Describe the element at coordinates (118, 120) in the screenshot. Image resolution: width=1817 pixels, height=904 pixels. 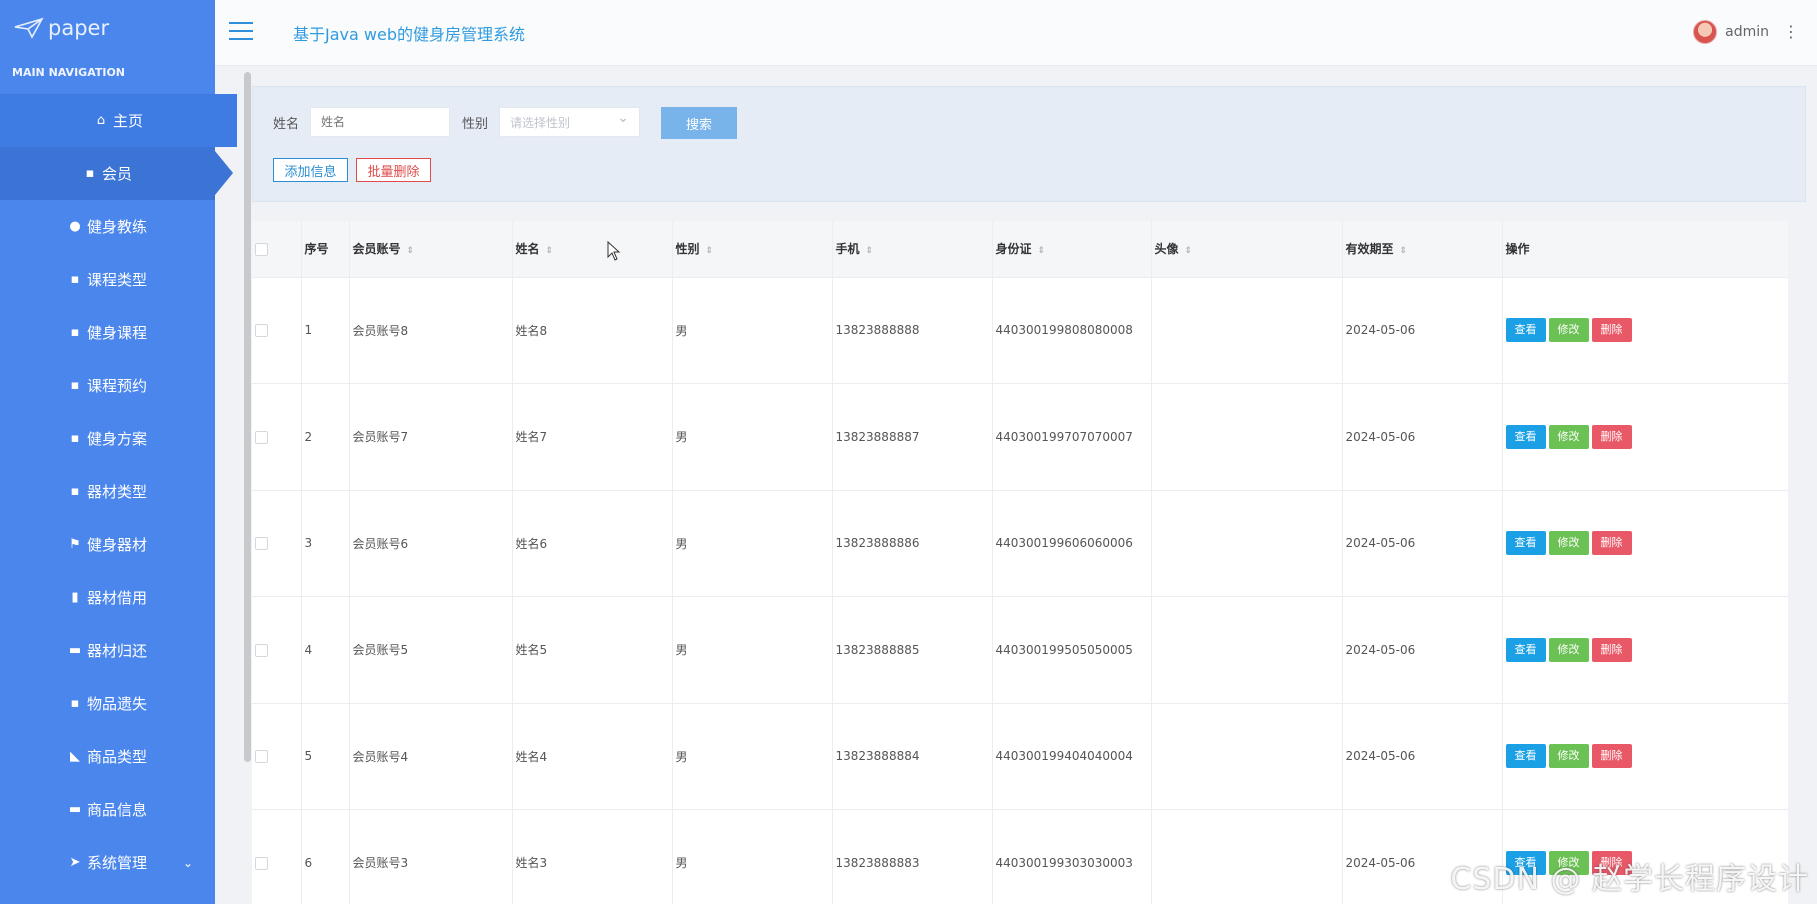
I see `sidebar-item-home: ⌂ 主页` at that location.